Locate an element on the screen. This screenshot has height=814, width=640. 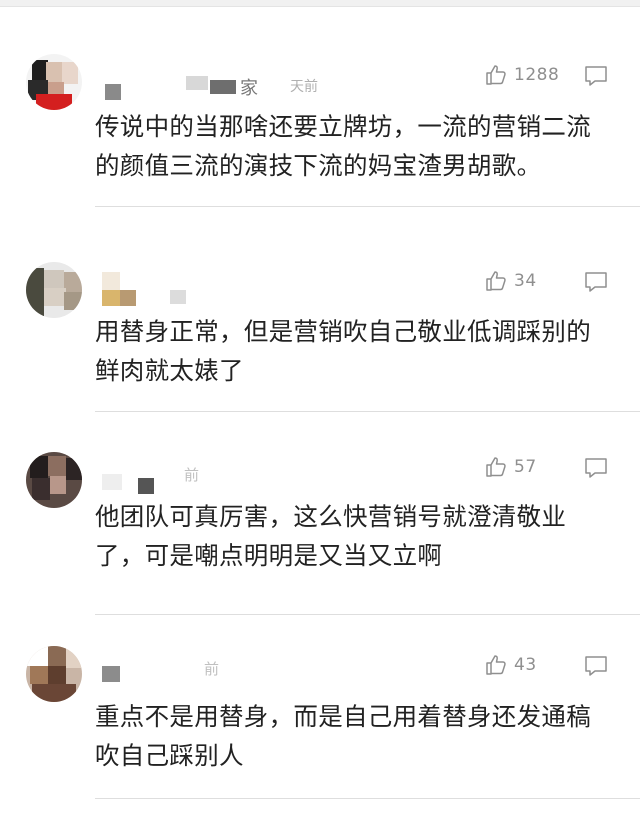
comment-line: 重点不是用替身，而是自己用着替身还发通稿 is located at coordinates (343, 716).